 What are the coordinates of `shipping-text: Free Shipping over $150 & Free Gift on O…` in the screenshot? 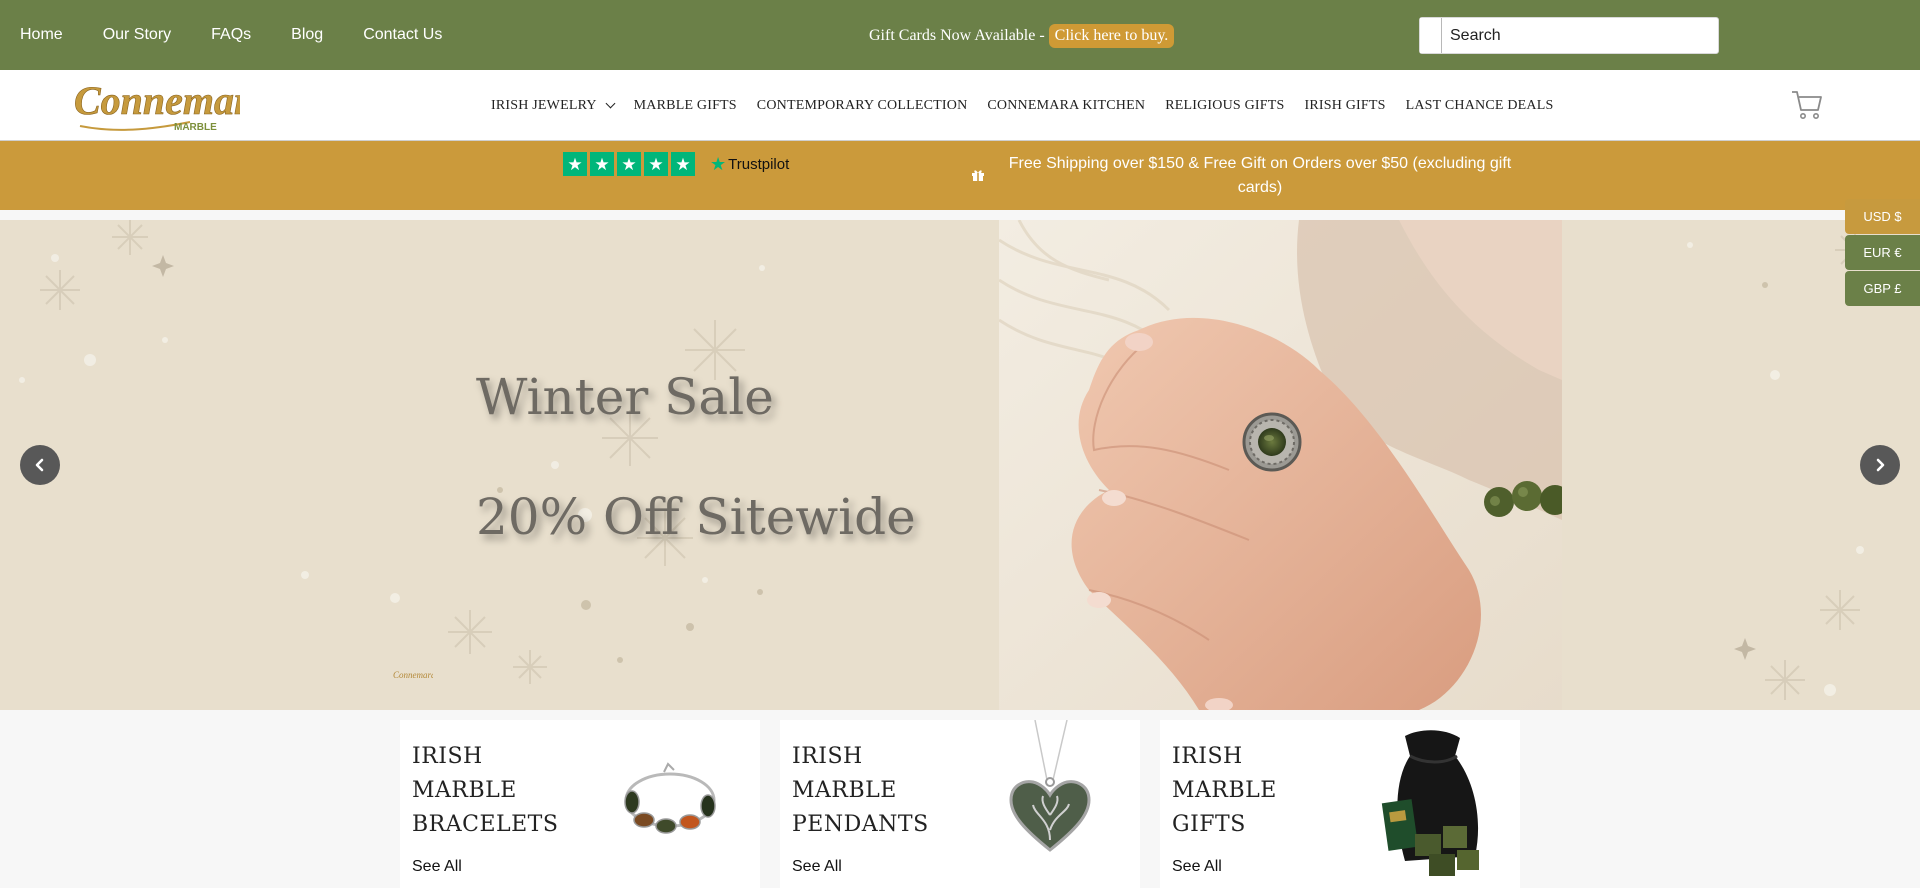 It's located at (1260, 175).